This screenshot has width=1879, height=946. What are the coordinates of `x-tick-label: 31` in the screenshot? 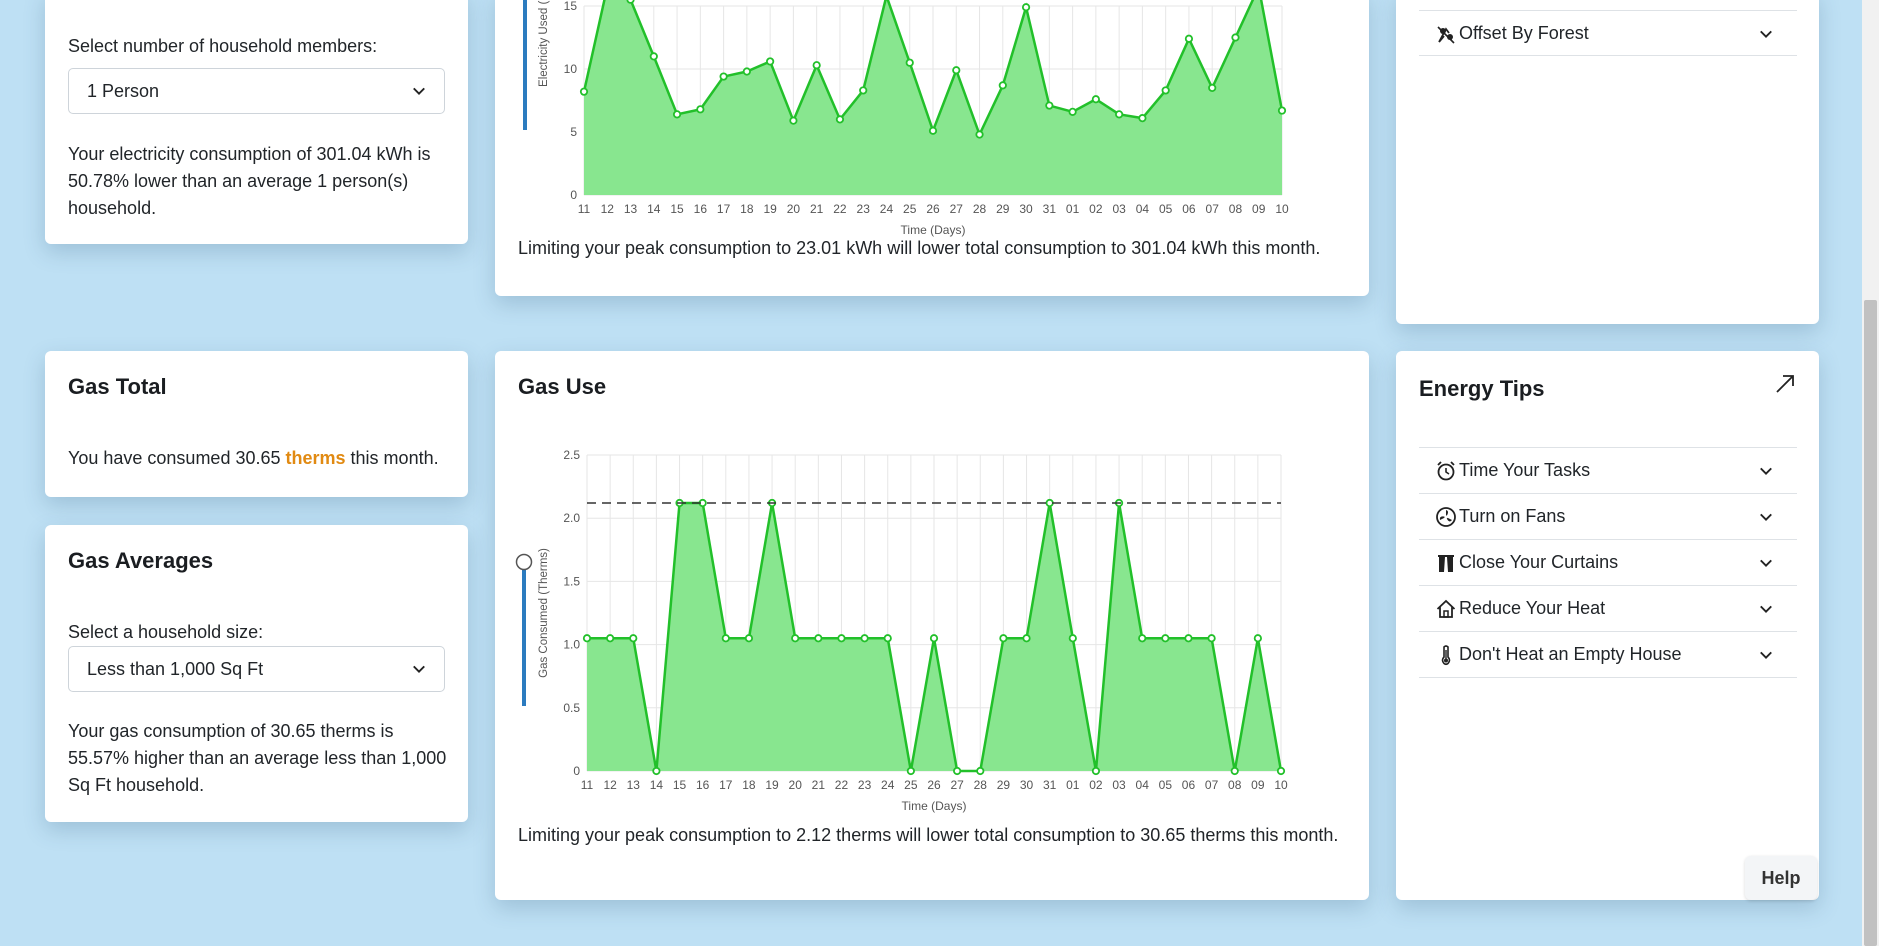 It's located at (1050, 785).